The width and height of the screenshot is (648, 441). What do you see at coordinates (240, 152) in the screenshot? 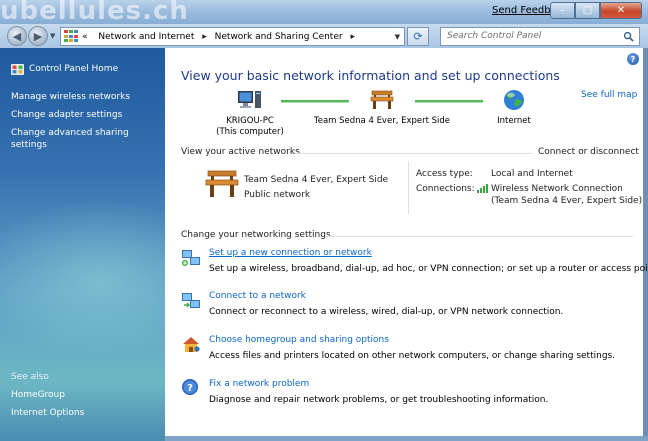
I see `active-networks-heading: View your active networks` at bounding box center [240, 152].